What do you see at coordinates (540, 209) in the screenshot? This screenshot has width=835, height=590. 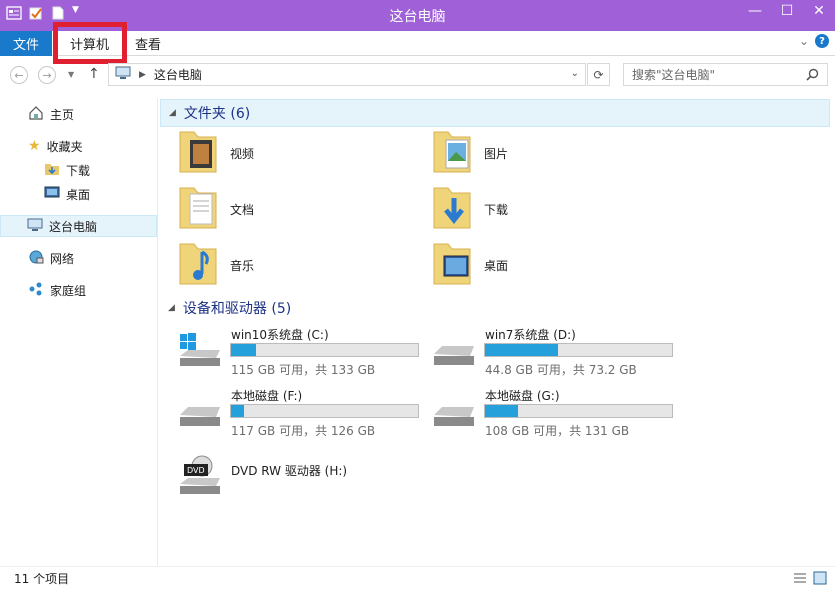 I see `folder-downloads: 下载` at bounding box center [540, 209].